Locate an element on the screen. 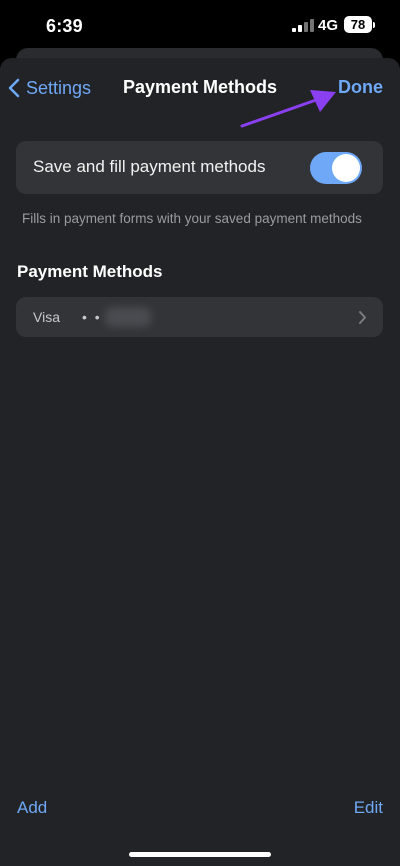 The width and height of the screenshot is (400, 866). payment-method-item: Visa • • is located at coordinates (199, 317).